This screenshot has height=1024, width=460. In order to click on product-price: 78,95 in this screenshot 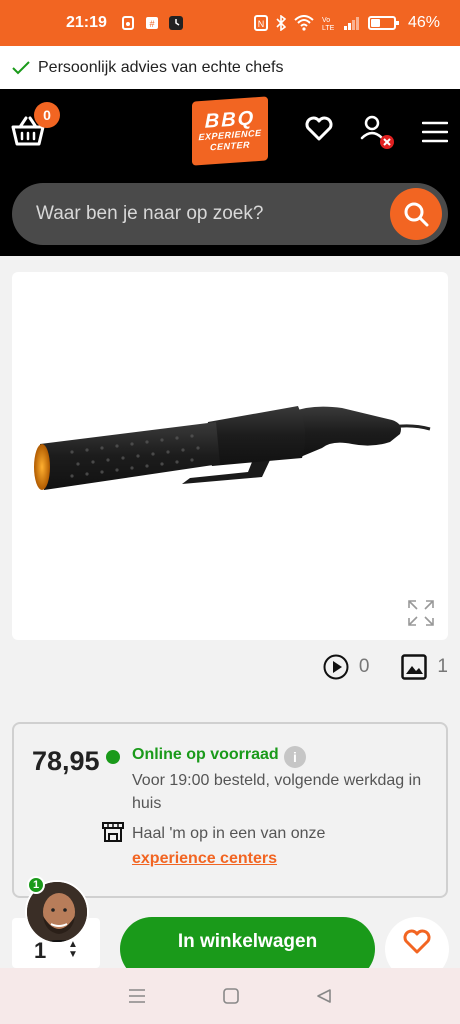, I will do `click(66, 761)`.